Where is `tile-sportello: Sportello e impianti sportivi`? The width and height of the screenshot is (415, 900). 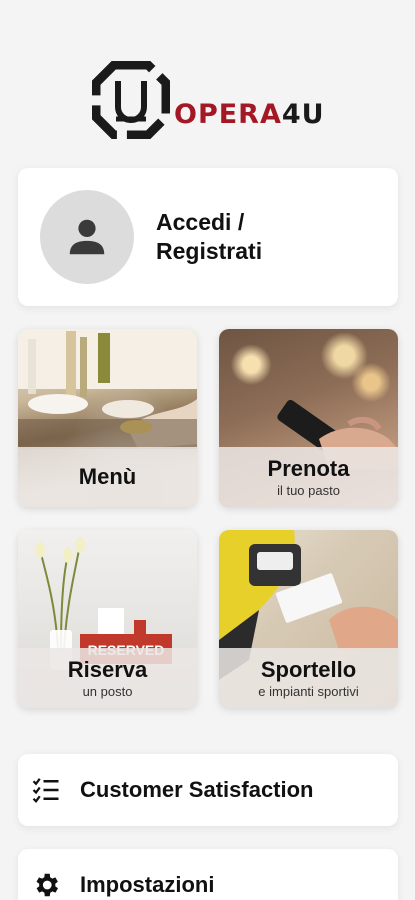
tile-sportello: Sportello e impianti sportivi is located at coordinates (308, 619).